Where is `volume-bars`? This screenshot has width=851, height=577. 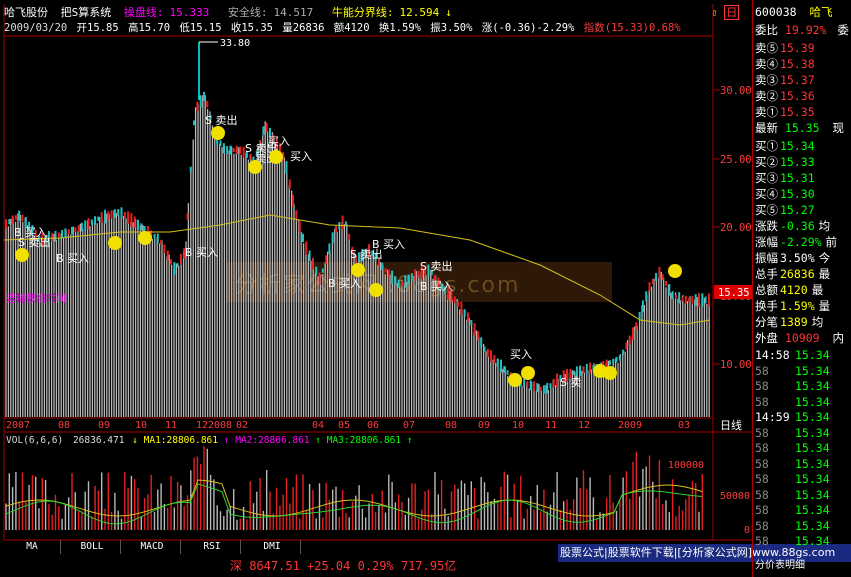
volume-bars is located at coordinates (354, 488).